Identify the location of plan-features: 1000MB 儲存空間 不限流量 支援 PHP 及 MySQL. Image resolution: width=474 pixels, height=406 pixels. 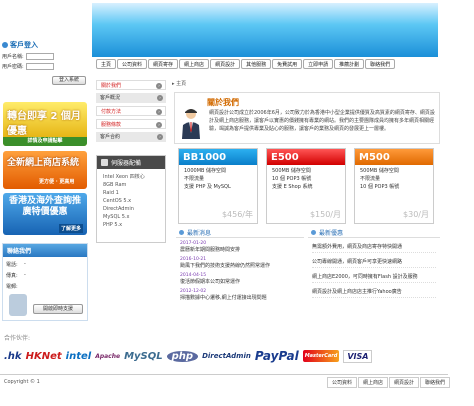
(207, 179).